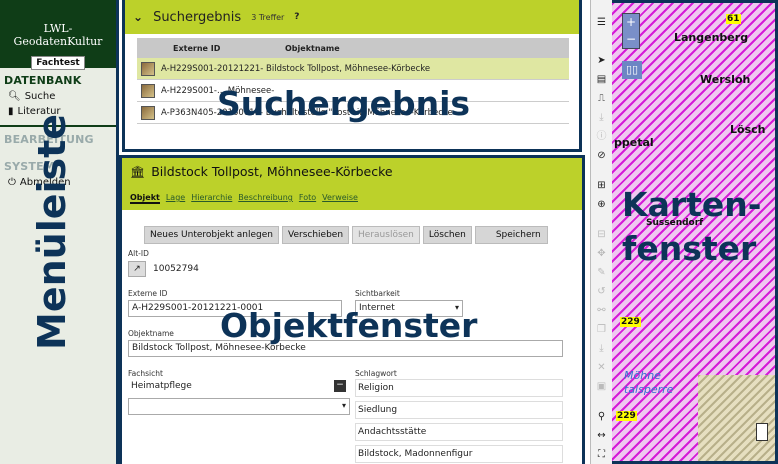  I want to click on column-external-id: Externe ID, so click(229, 48).